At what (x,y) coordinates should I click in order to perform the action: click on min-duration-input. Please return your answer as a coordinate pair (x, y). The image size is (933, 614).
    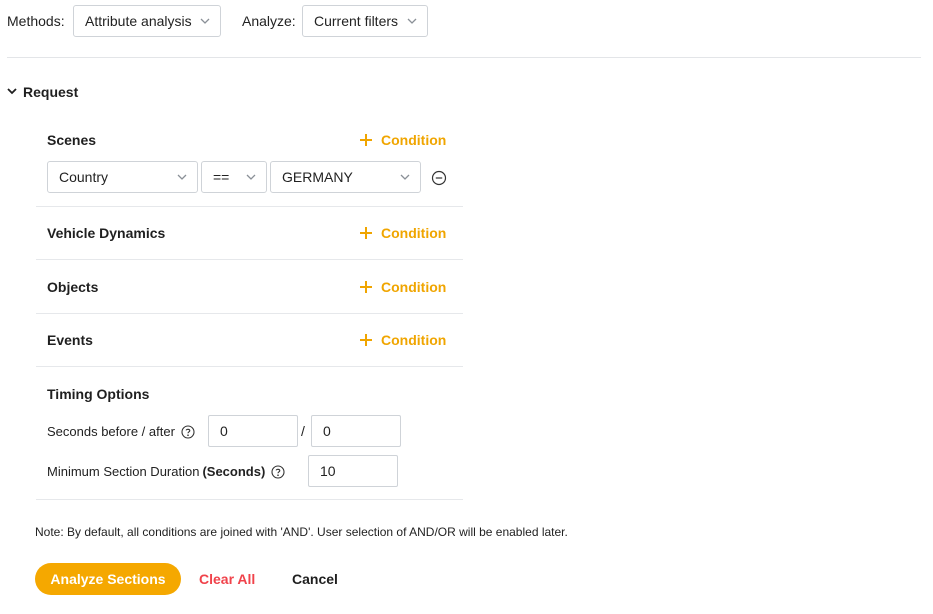
    Looking at the image, I should click on (353, 471).